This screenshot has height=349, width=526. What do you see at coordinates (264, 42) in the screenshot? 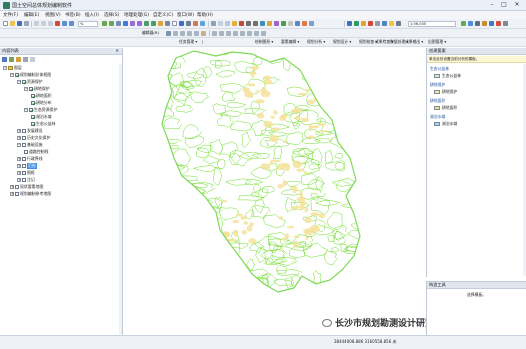
I see `draw-graphics-menu: 绘制图形 ▾` at bounding box center [264, 42].